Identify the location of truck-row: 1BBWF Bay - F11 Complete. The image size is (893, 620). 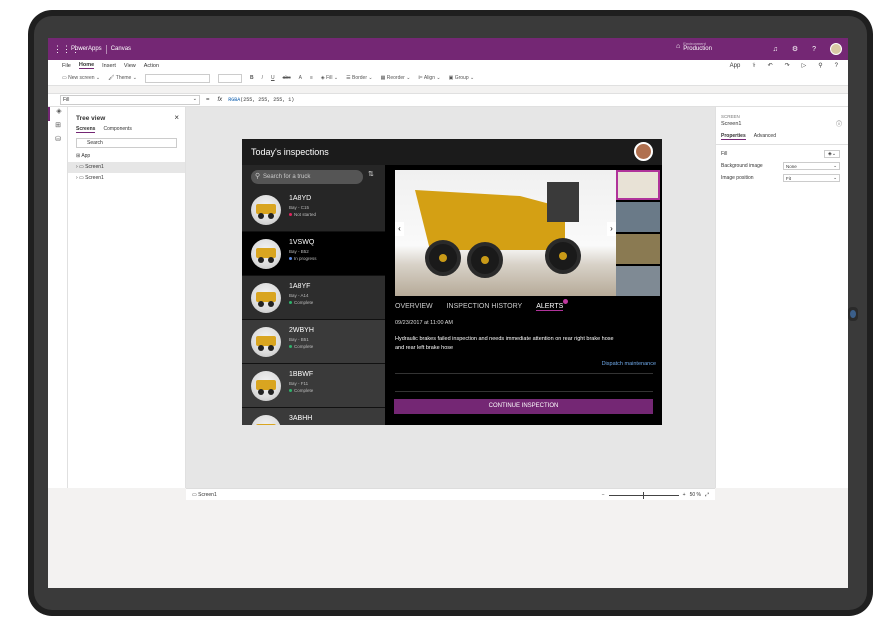
(313, 386).